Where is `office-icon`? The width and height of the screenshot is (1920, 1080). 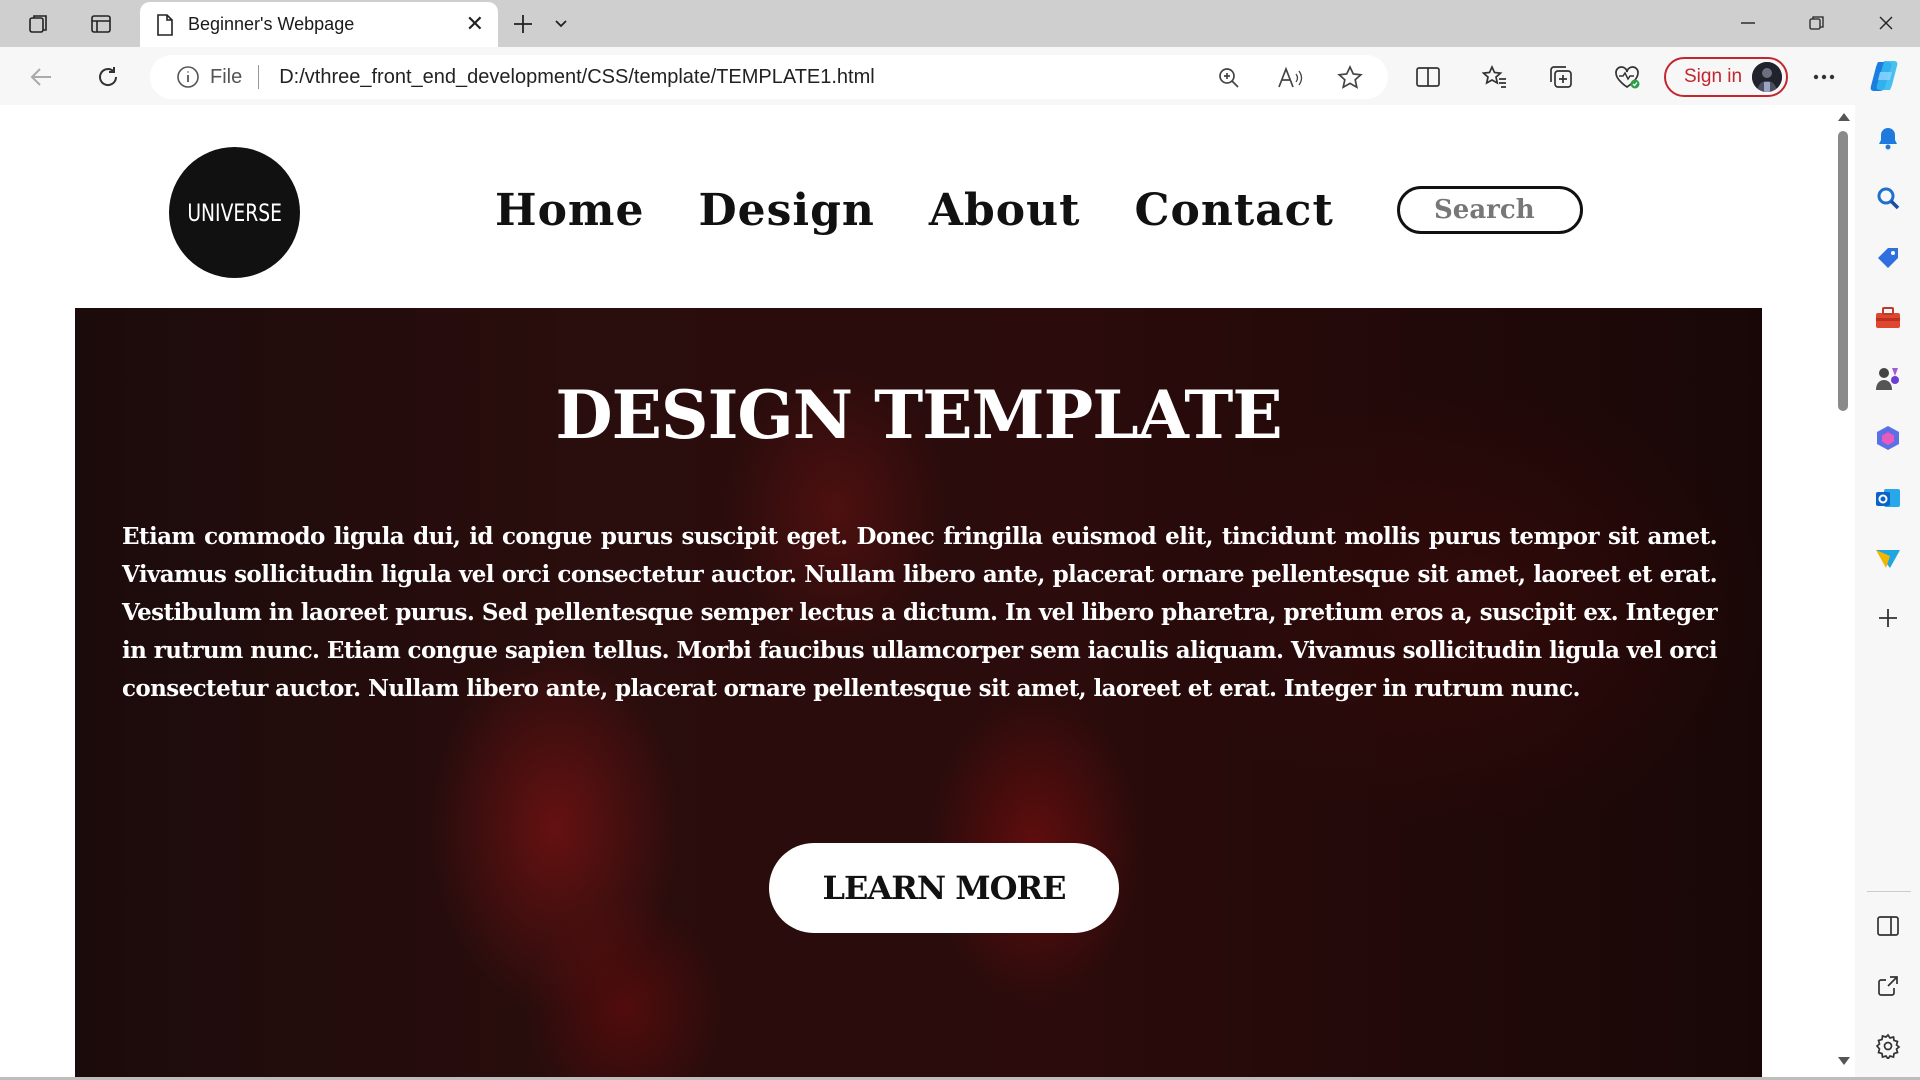 office-icon is located at coordinates (1888, 438).